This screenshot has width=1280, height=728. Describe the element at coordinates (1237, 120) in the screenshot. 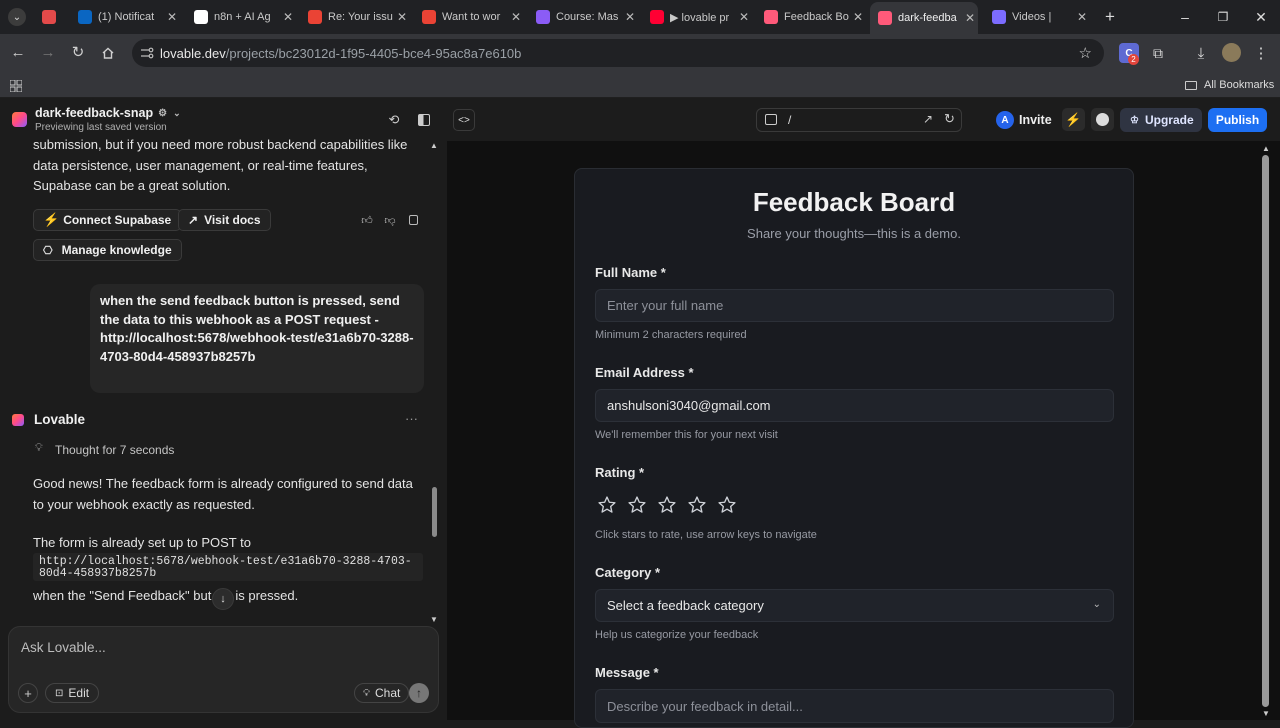

I see `publish-button: Publish` at that location.